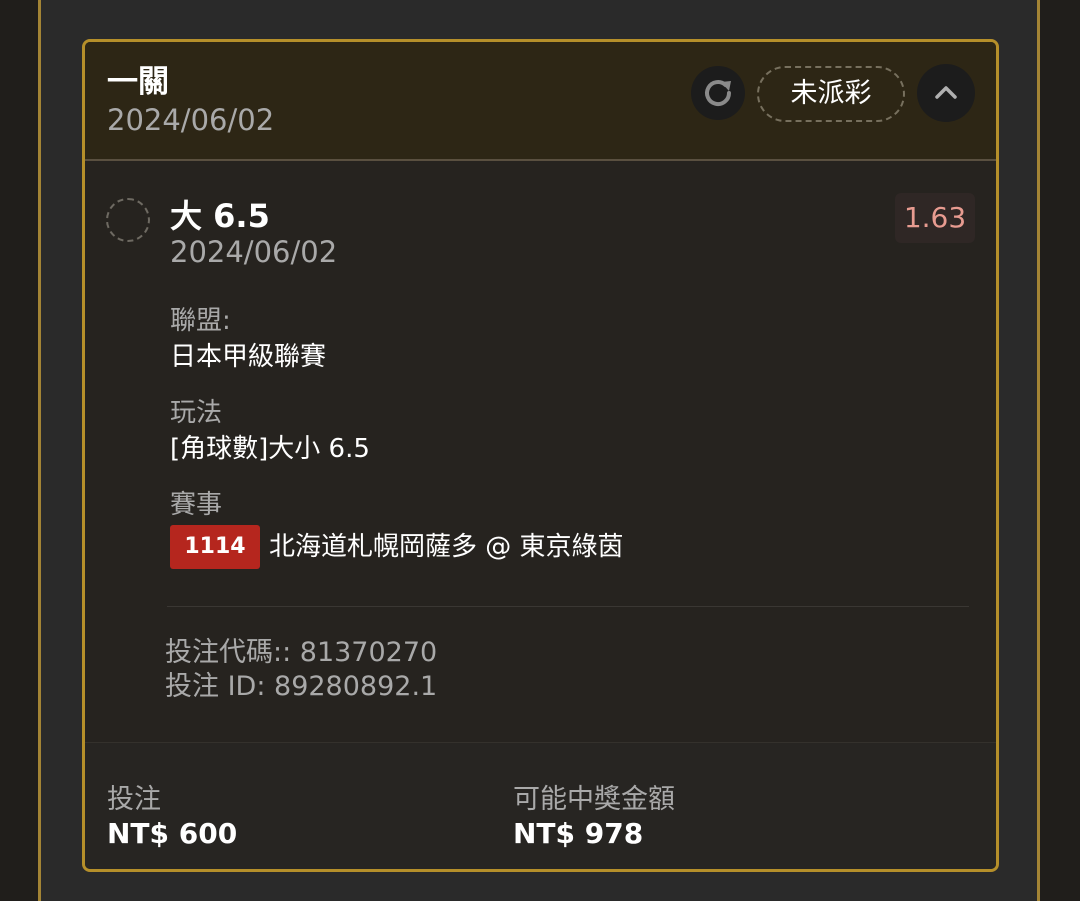  I want to click on refresh-button, so click(718, 93).